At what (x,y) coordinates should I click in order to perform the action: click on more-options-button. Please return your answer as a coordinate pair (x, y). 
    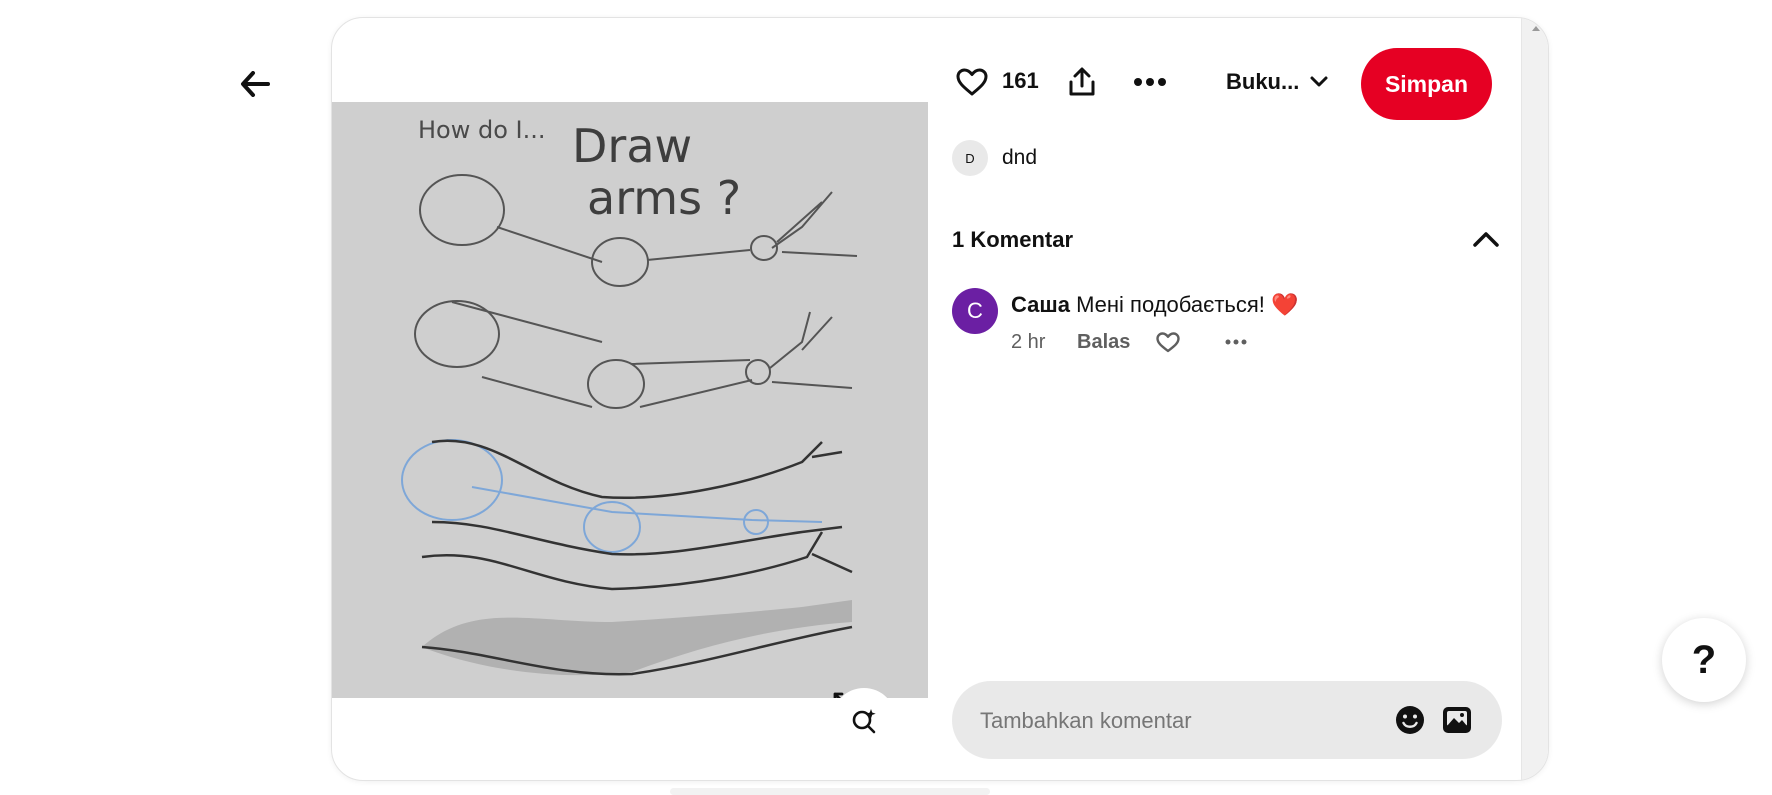
    Looking at the image, I should click on (1150, 82).